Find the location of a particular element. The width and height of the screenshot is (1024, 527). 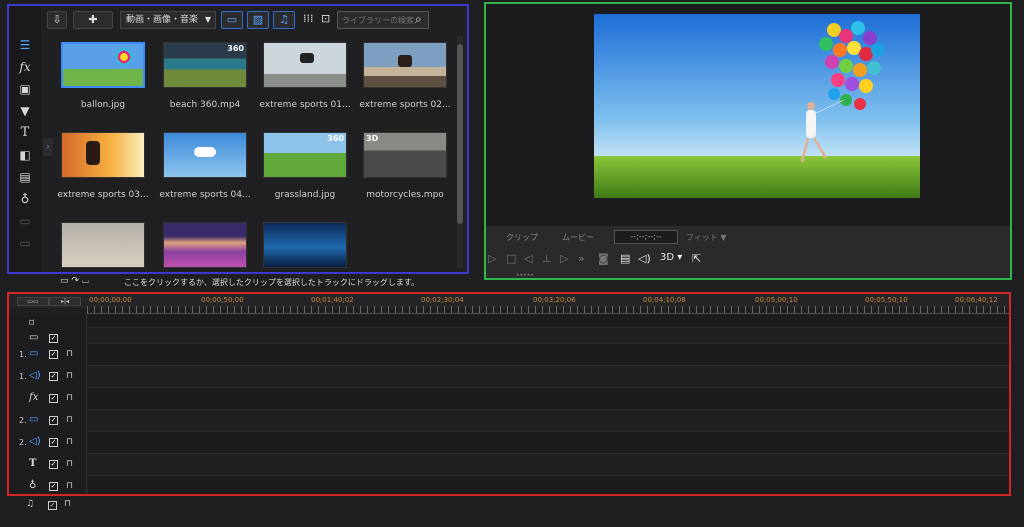

library-scrollbar is located at coordinates (460, 152).